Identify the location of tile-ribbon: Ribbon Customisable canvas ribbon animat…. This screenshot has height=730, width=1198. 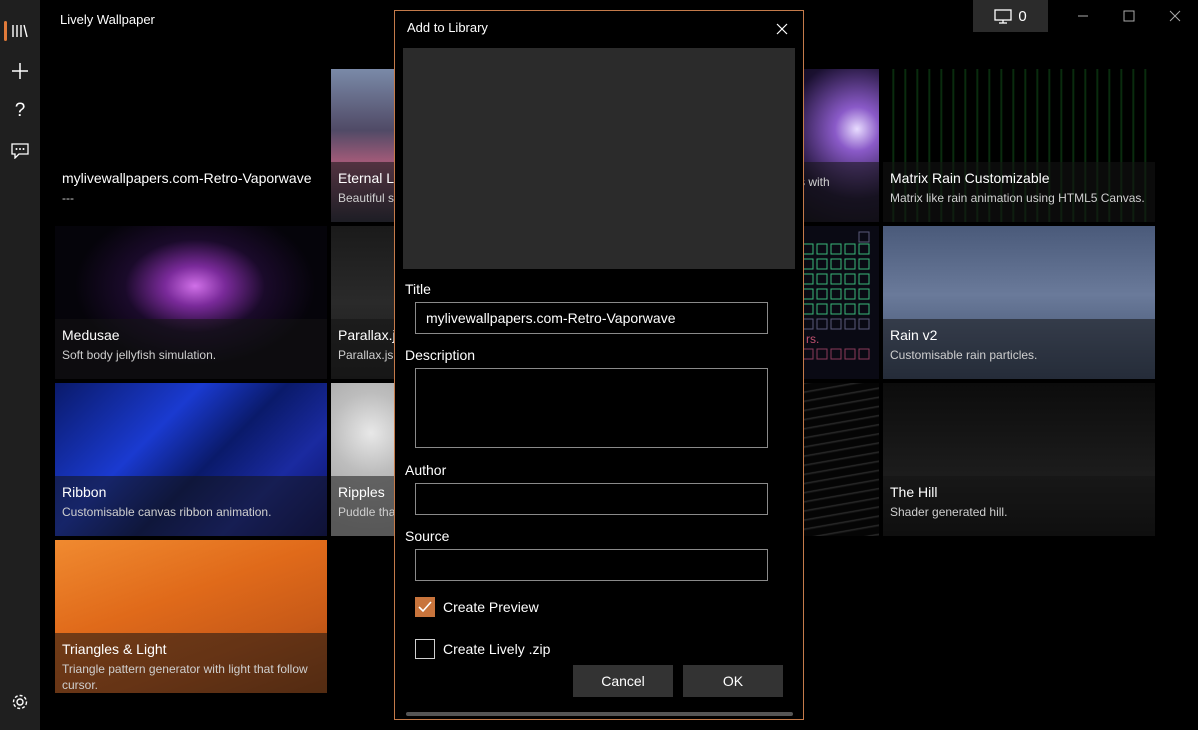
(191, 459).